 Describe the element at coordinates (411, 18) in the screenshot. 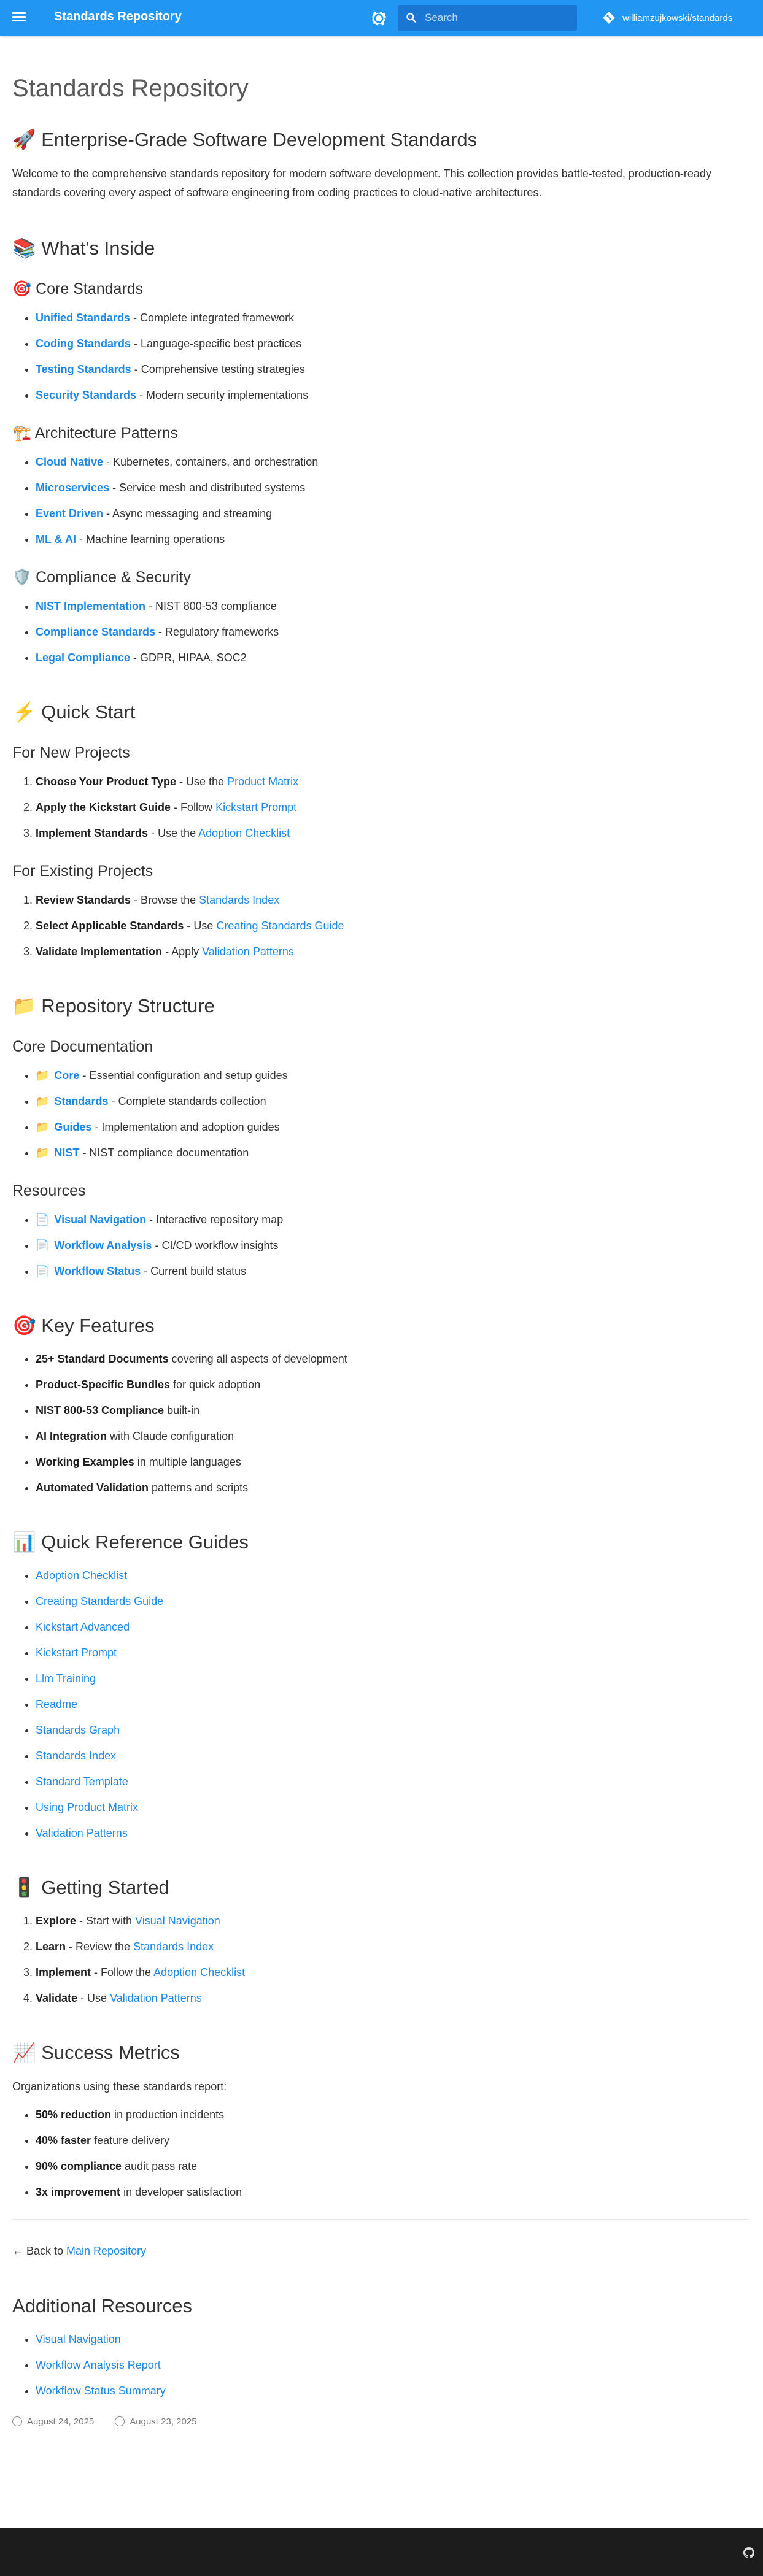

I see `search-icon` at that location.